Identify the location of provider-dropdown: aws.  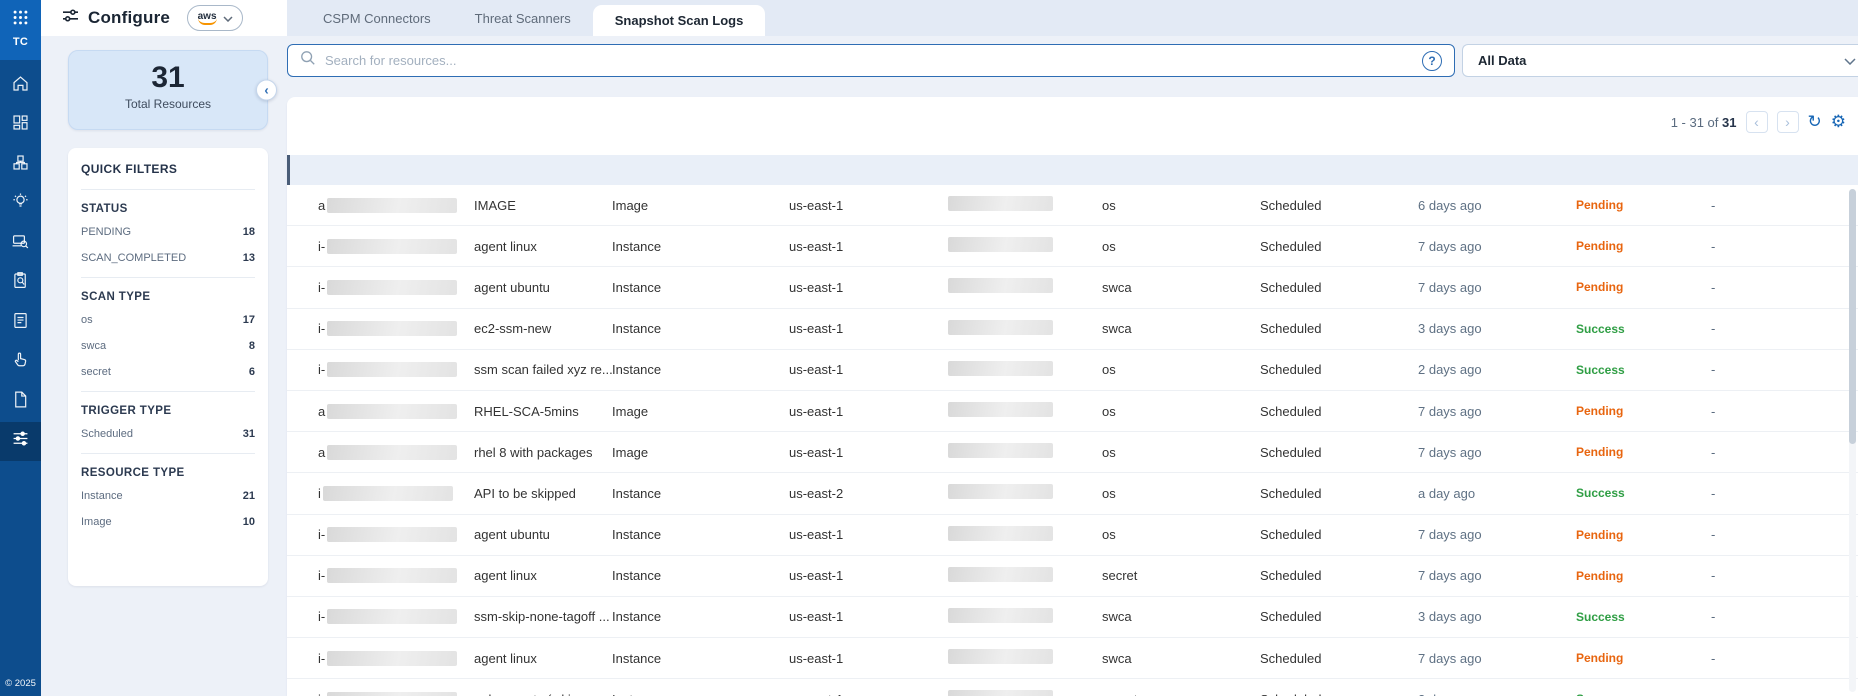
(215, 18).